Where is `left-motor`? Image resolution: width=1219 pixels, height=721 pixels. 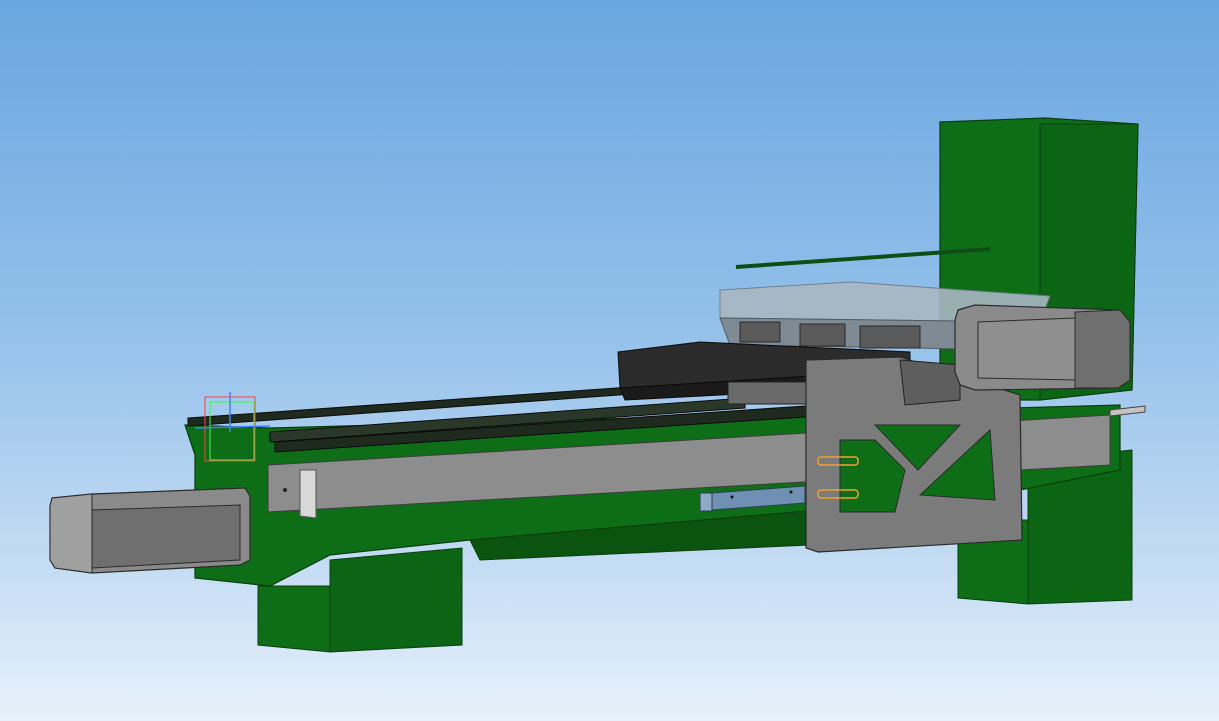
left-motor is located at coordinates (150, 530).